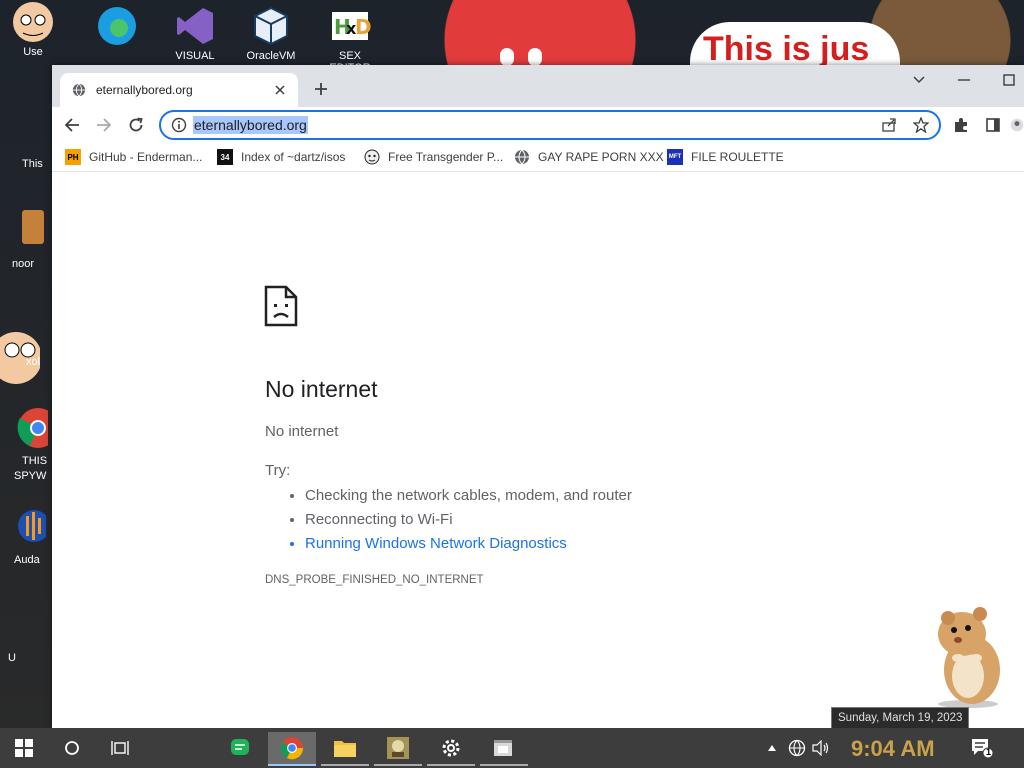 This screenshot has width=1024, height=768. What do you see at coordinates (372, 157) in the screenshot?
I see `face-icon` at bounding box center [372, 157].